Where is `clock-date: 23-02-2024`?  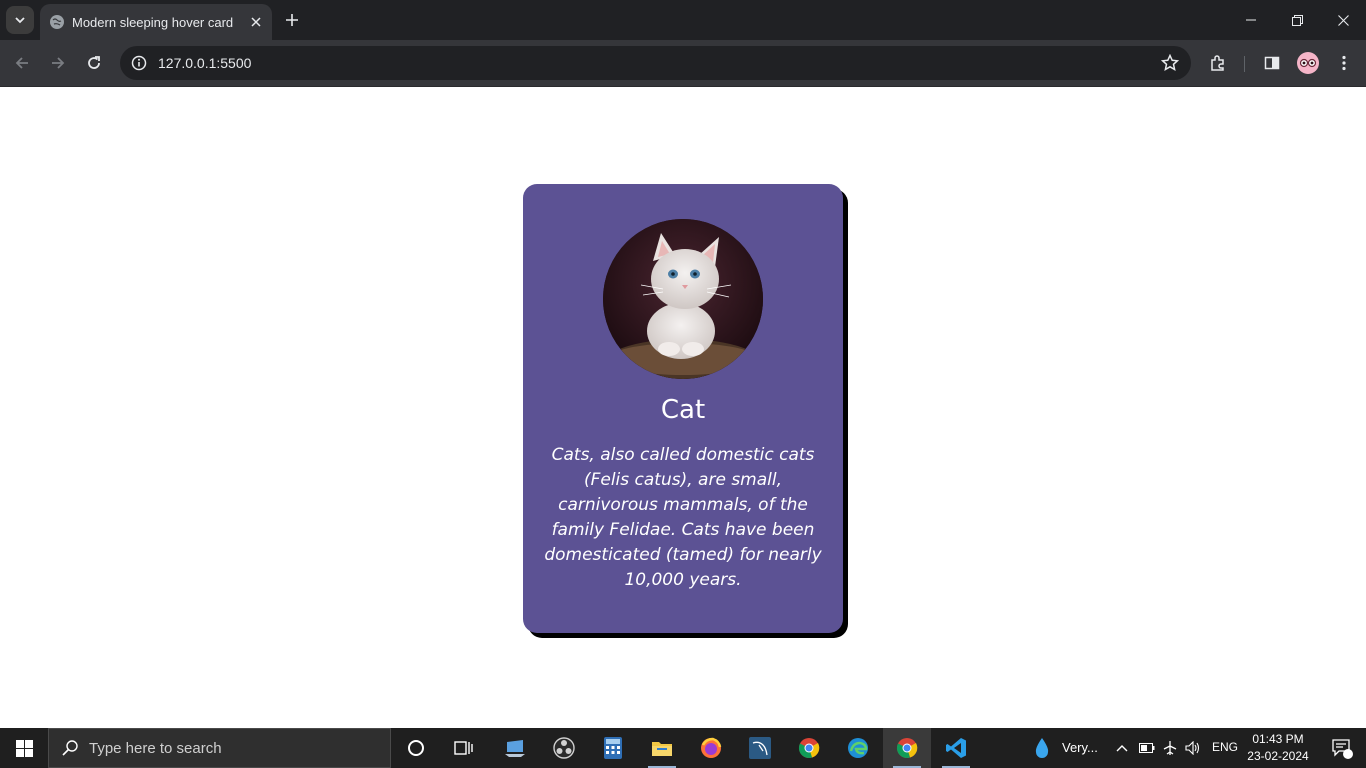 clock-date: 23-02-2024 is located at coordinates (1278, 756).